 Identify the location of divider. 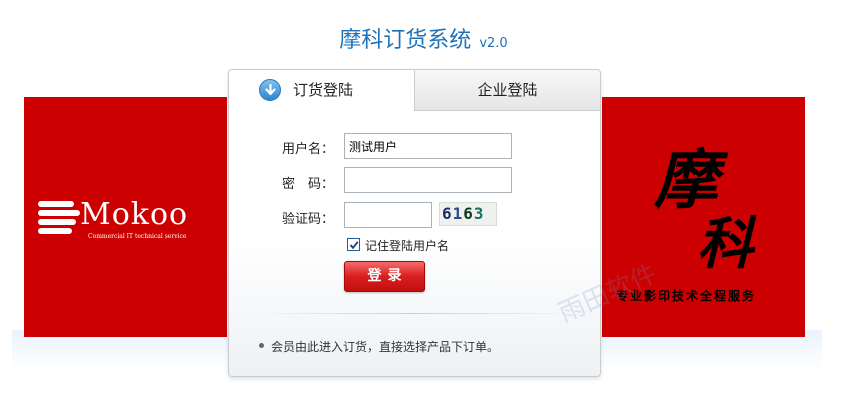
(414, 313).